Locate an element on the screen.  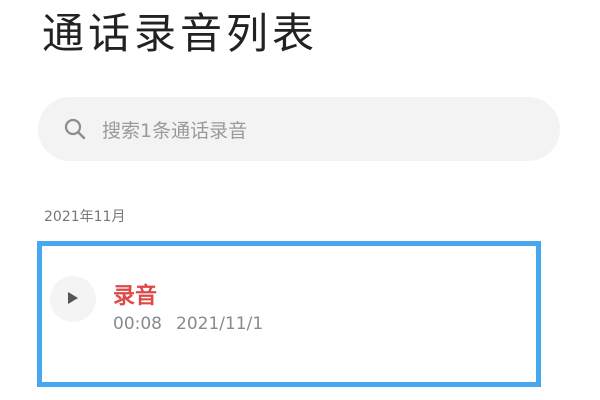
play-icon is located at coordinates (73, 299).